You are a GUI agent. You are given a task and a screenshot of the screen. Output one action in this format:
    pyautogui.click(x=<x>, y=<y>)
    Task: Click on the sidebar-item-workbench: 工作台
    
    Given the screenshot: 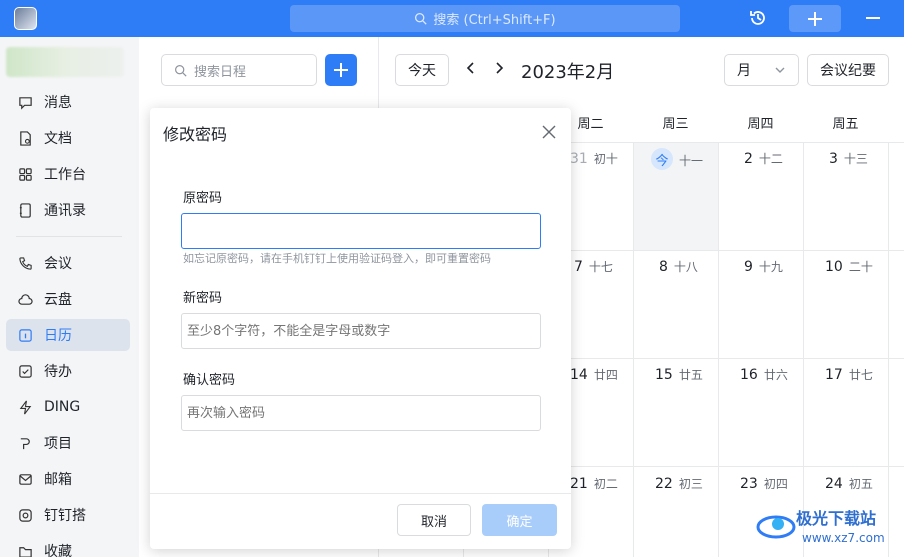 What is the action you would take?
    pyautogui.click(x=68, y=174)
    